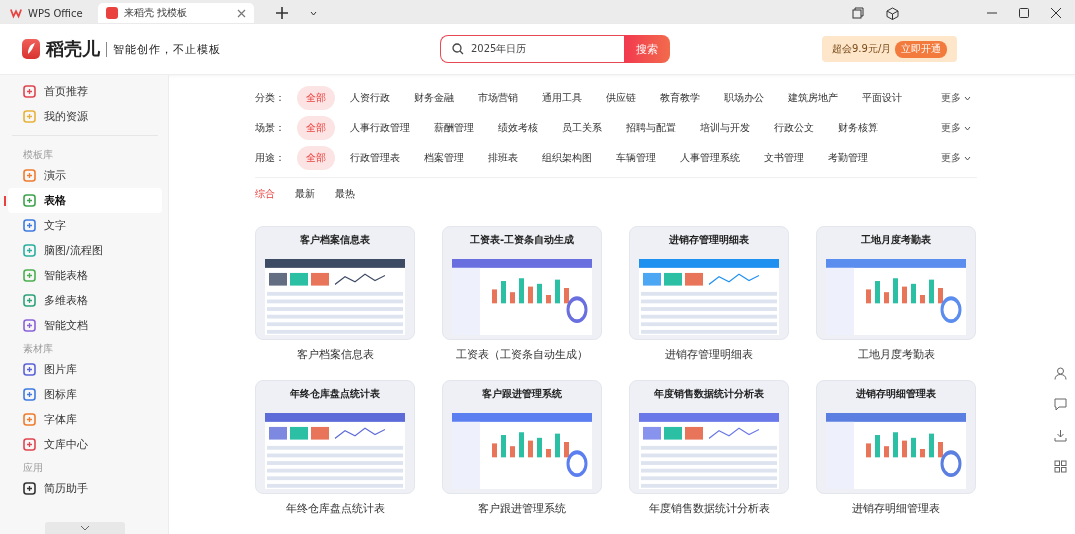  Describe the element at coordinates (858, 13) in the screenshot. I see `window-icon` at that location.